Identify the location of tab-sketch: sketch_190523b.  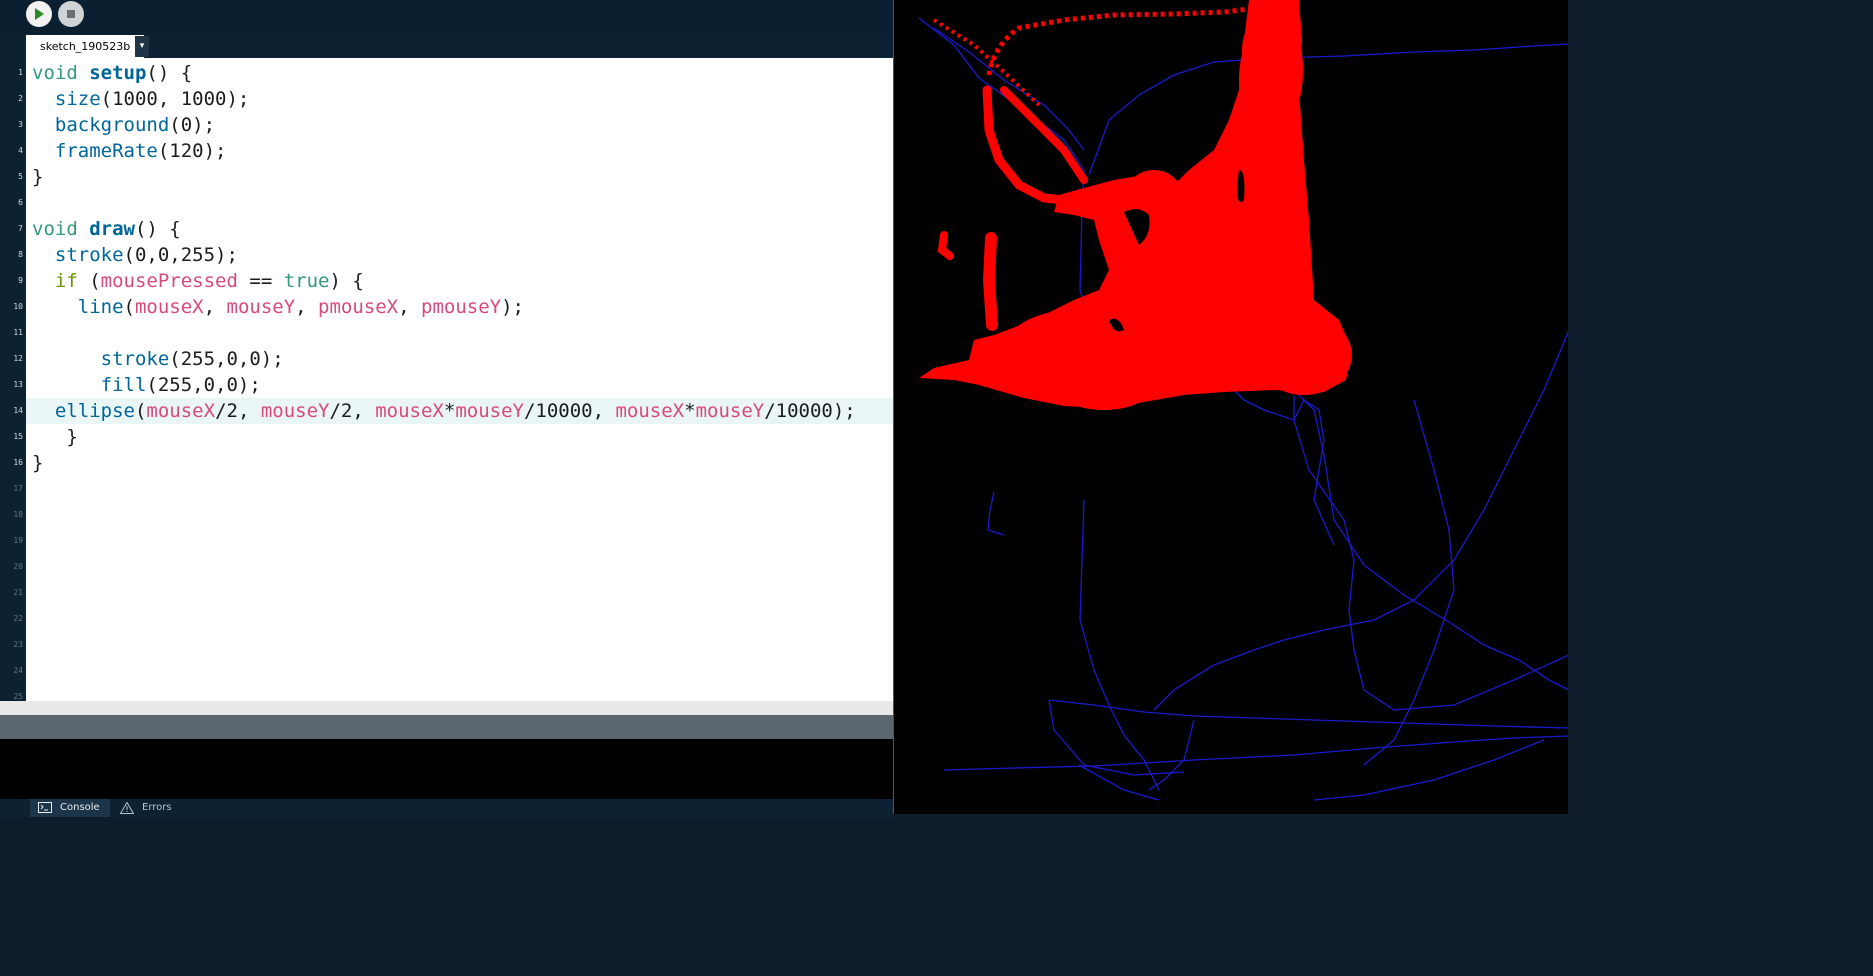
(85, 46).